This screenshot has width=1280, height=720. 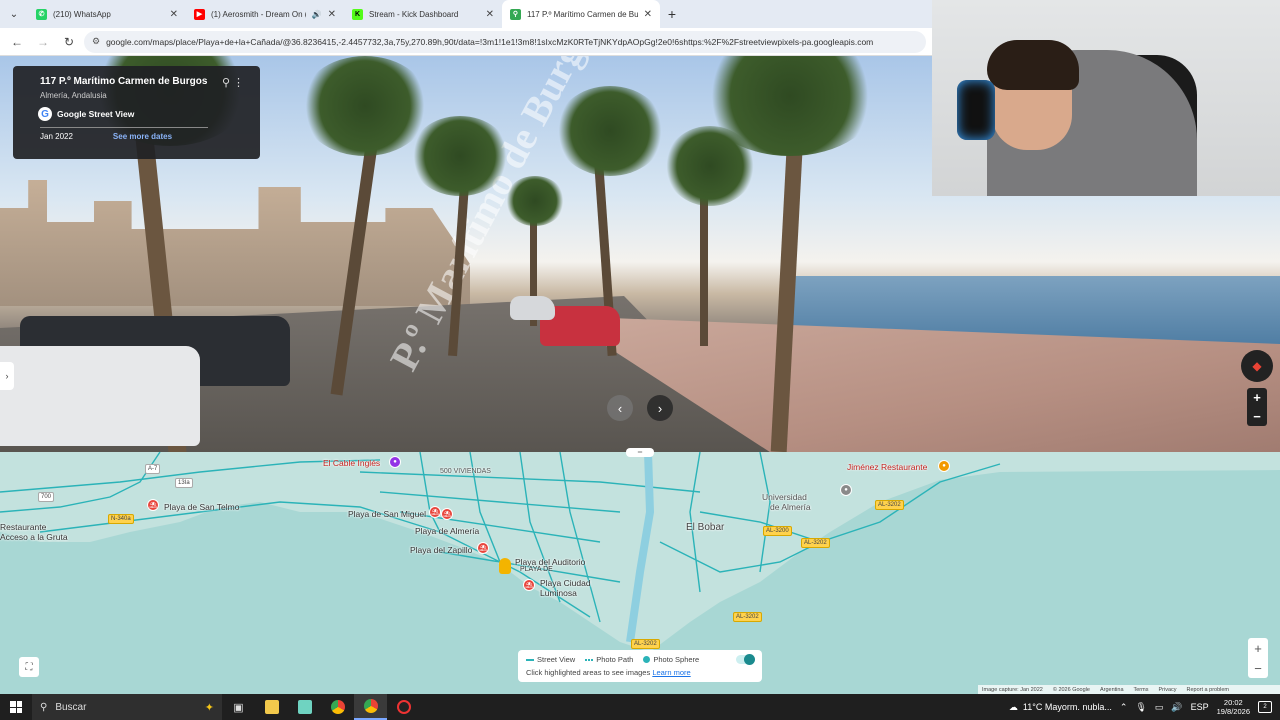 I want to click on parked-car, so click(x=532, y=308).